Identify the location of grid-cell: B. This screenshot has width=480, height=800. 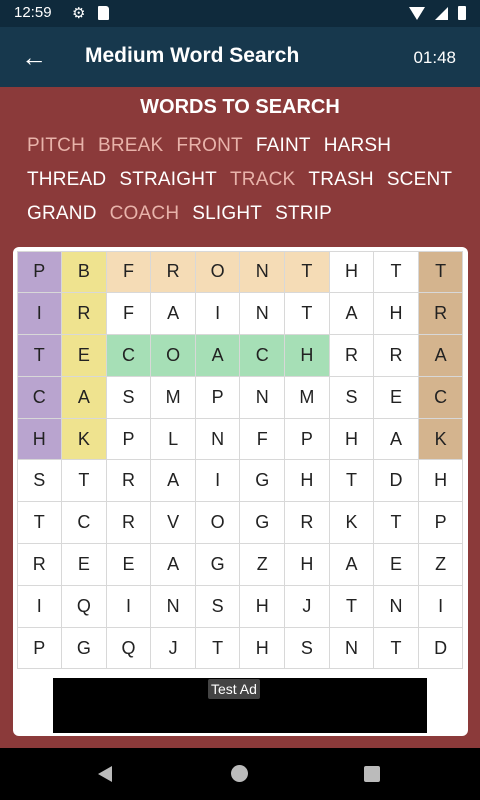
(84, 272).